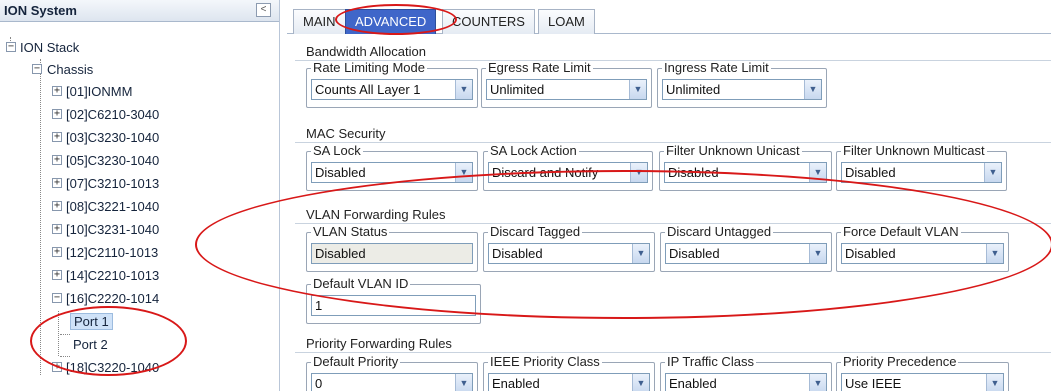  What do you see at coordinates (566, 21) in the screenshot?
I see `tab-loam: LOAM` at bounding box center [566, 21].